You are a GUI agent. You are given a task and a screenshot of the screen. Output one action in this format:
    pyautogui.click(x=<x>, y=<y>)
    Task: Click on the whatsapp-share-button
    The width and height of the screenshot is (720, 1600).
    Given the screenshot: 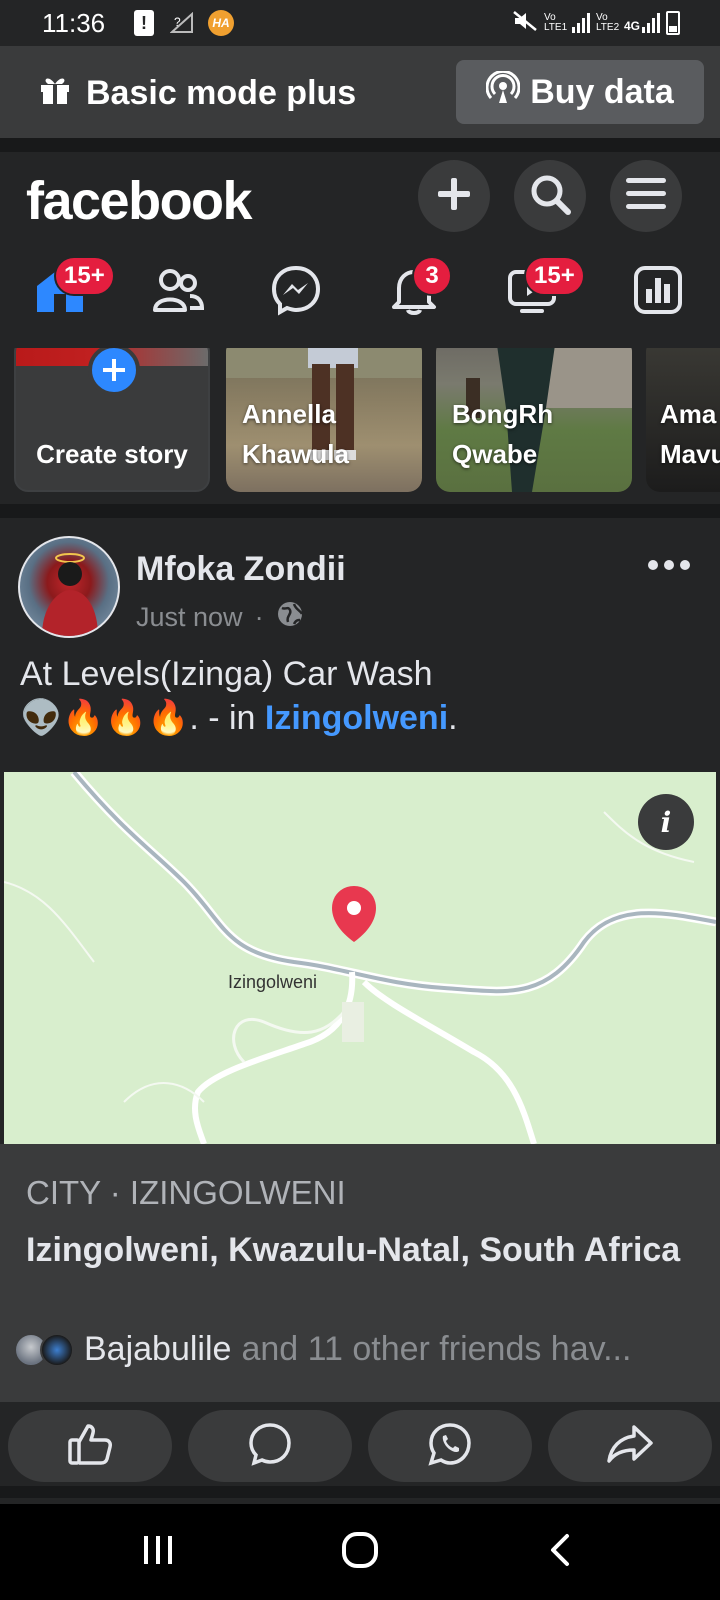 What is the action you would take?
    pyautogui.click(x=450, y=1446)
    